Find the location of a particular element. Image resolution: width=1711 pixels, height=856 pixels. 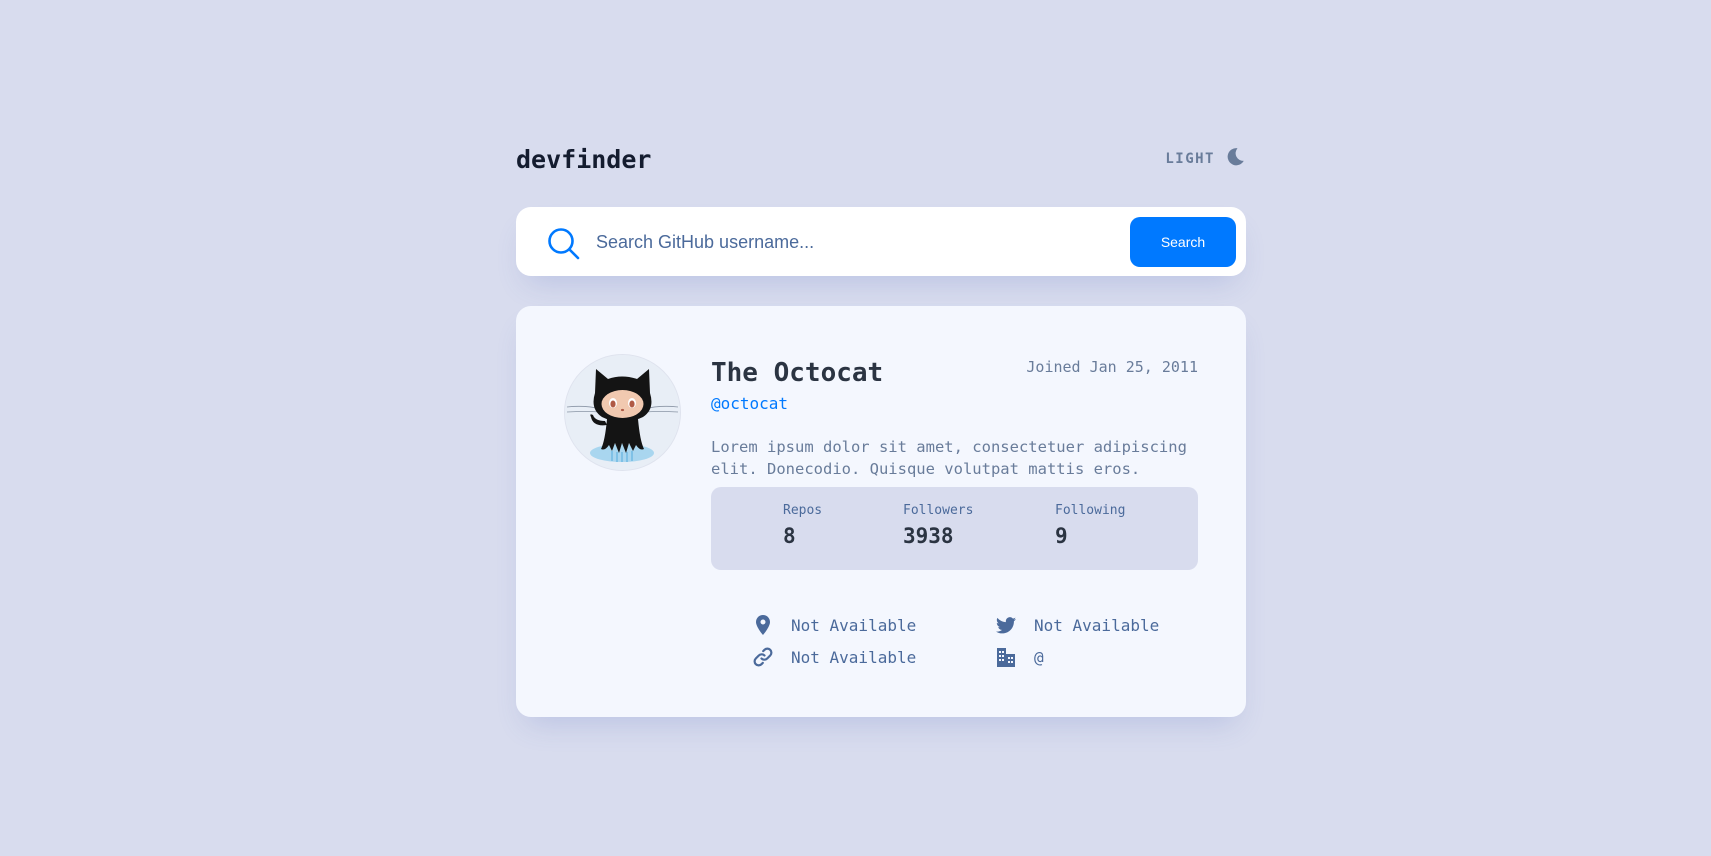

link-icon is located at coordinates (763, 657).